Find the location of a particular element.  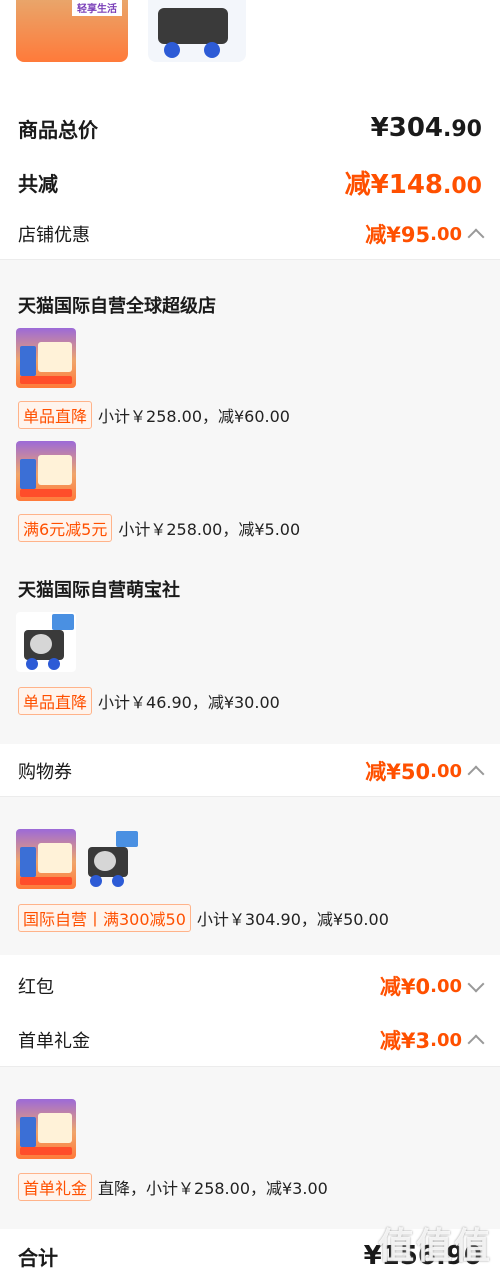

first-gift-label: 首单礼金 is located at coordinates (54, 1041).